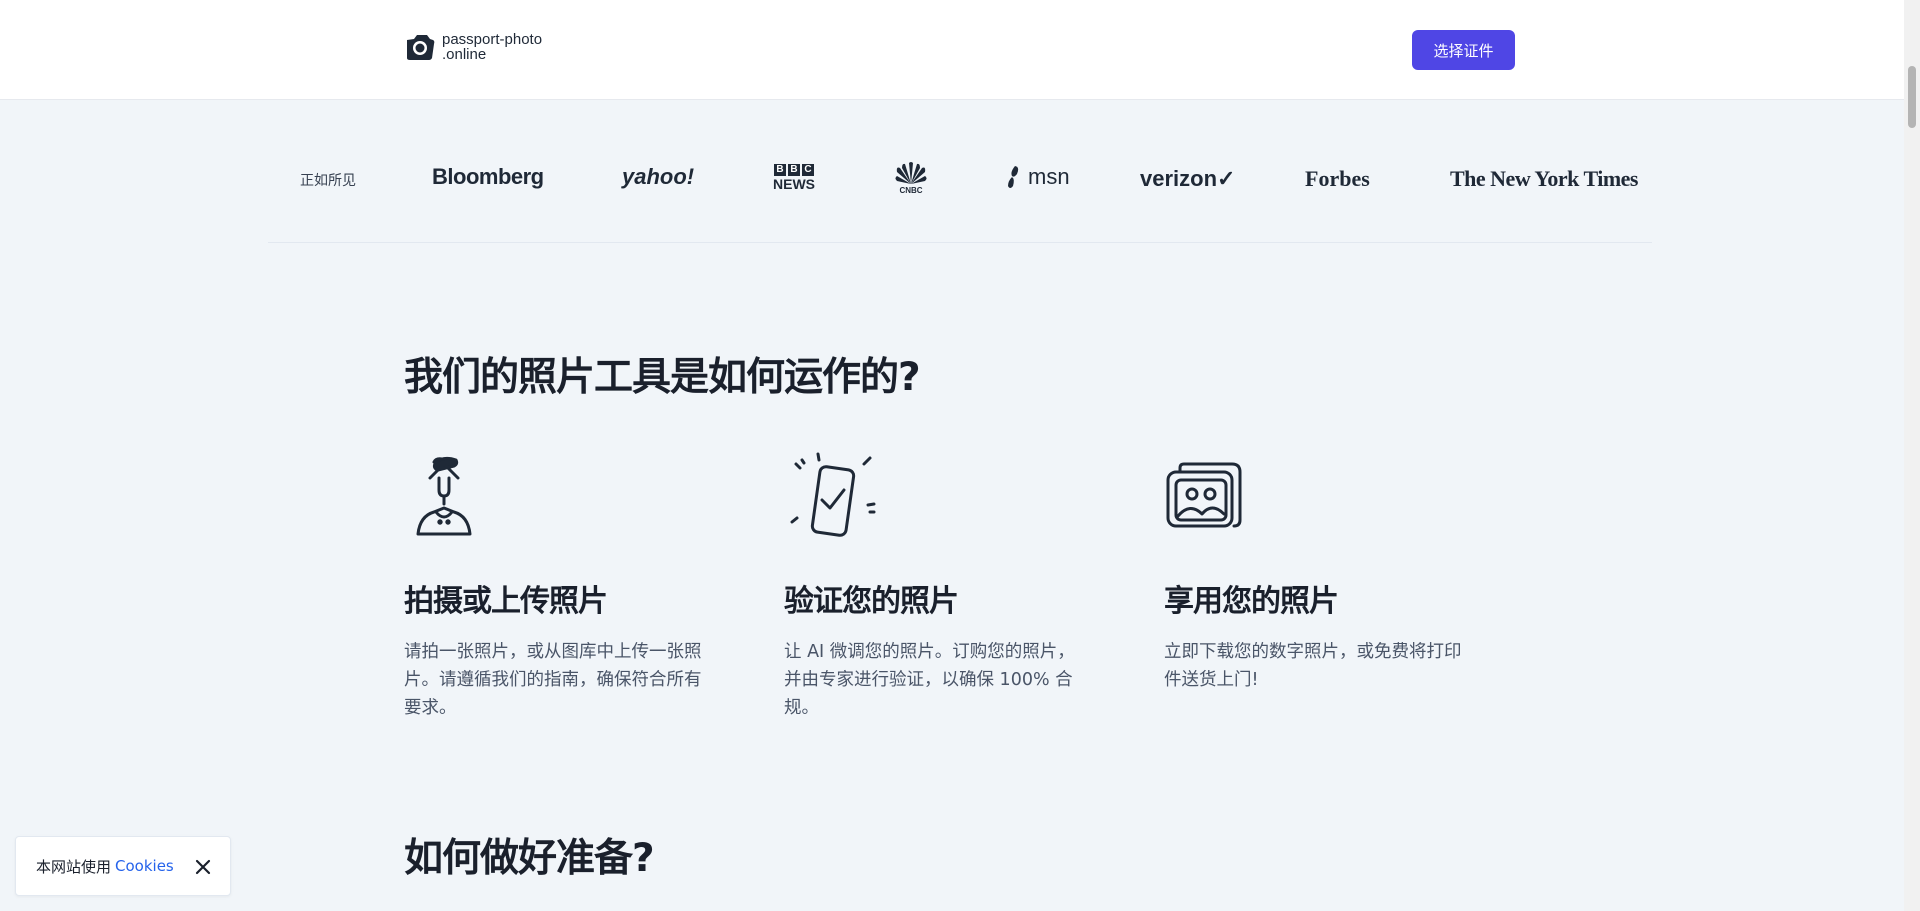 The image size is (1920, 911). What do you see at coordinates (910, 190) in the screenshot?
I see `cnbc-text: CNBC` at bounding box center [910, 190].